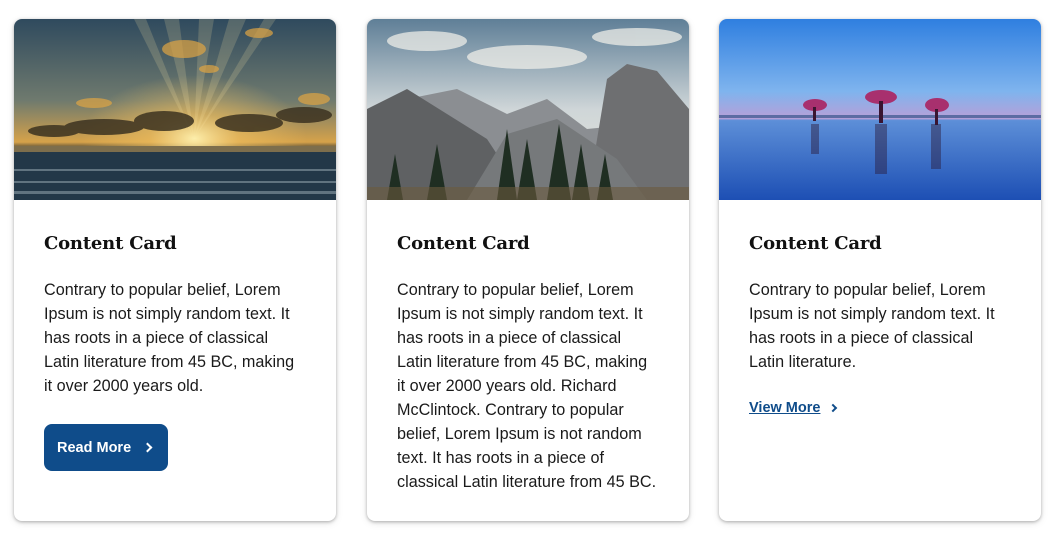  I want to click on card-image-mountains, so click(528, 109).